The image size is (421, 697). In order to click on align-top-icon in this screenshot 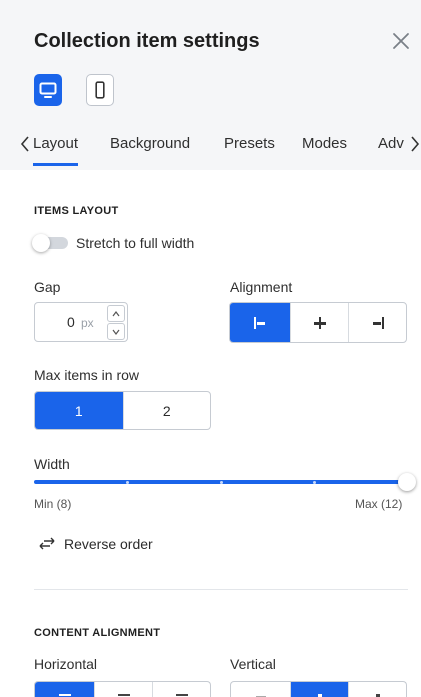, I will do `click(260, 696)`.